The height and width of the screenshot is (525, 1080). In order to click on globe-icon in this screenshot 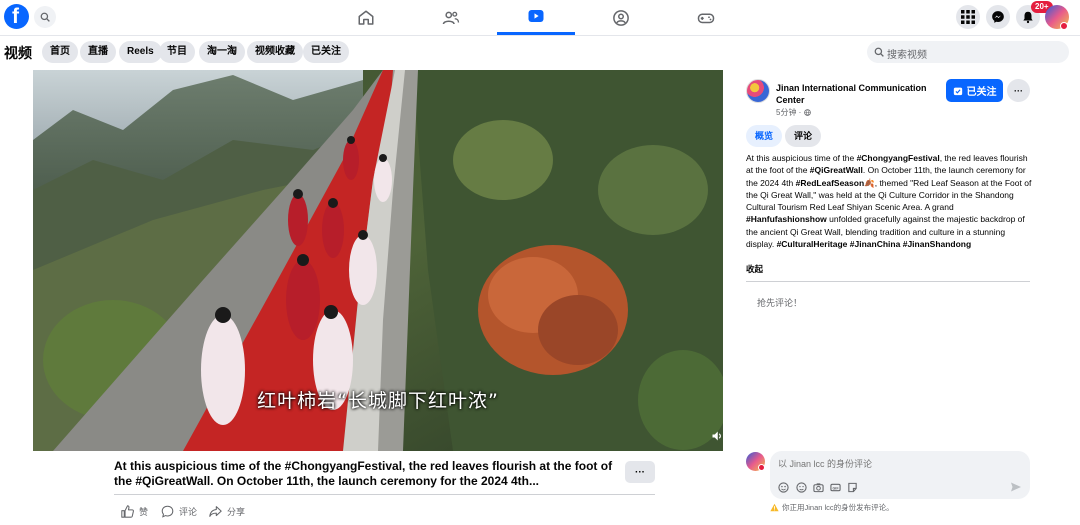, I will do `click(807, 112)`.